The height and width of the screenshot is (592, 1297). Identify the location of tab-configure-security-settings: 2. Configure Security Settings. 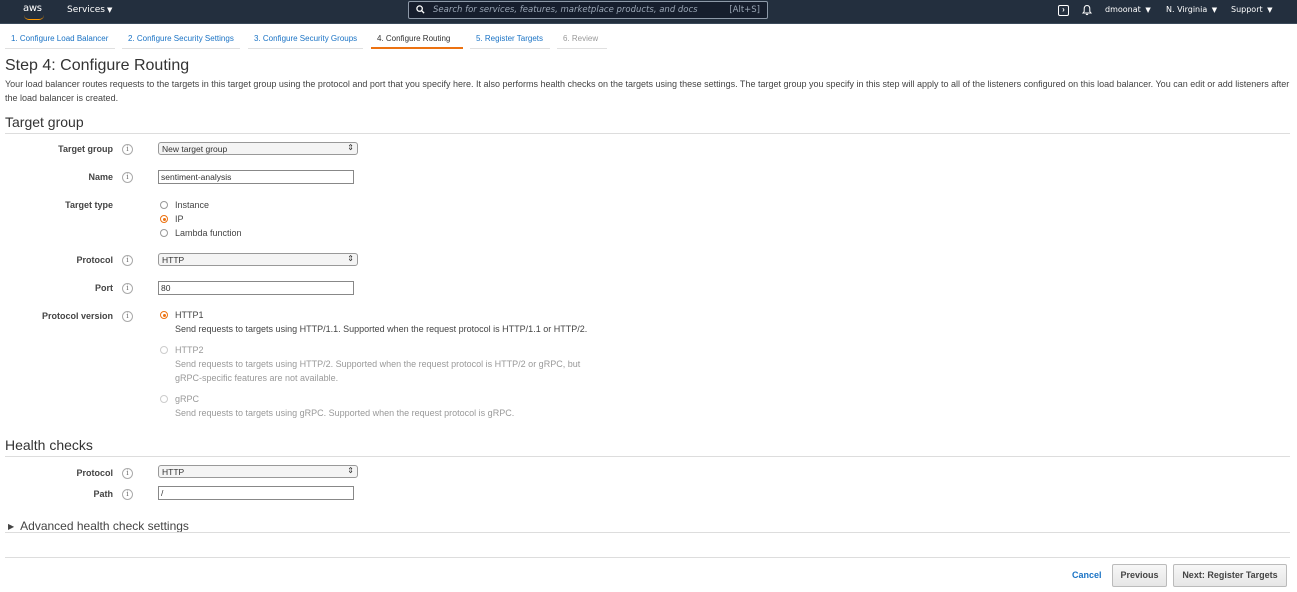
(181, 41).